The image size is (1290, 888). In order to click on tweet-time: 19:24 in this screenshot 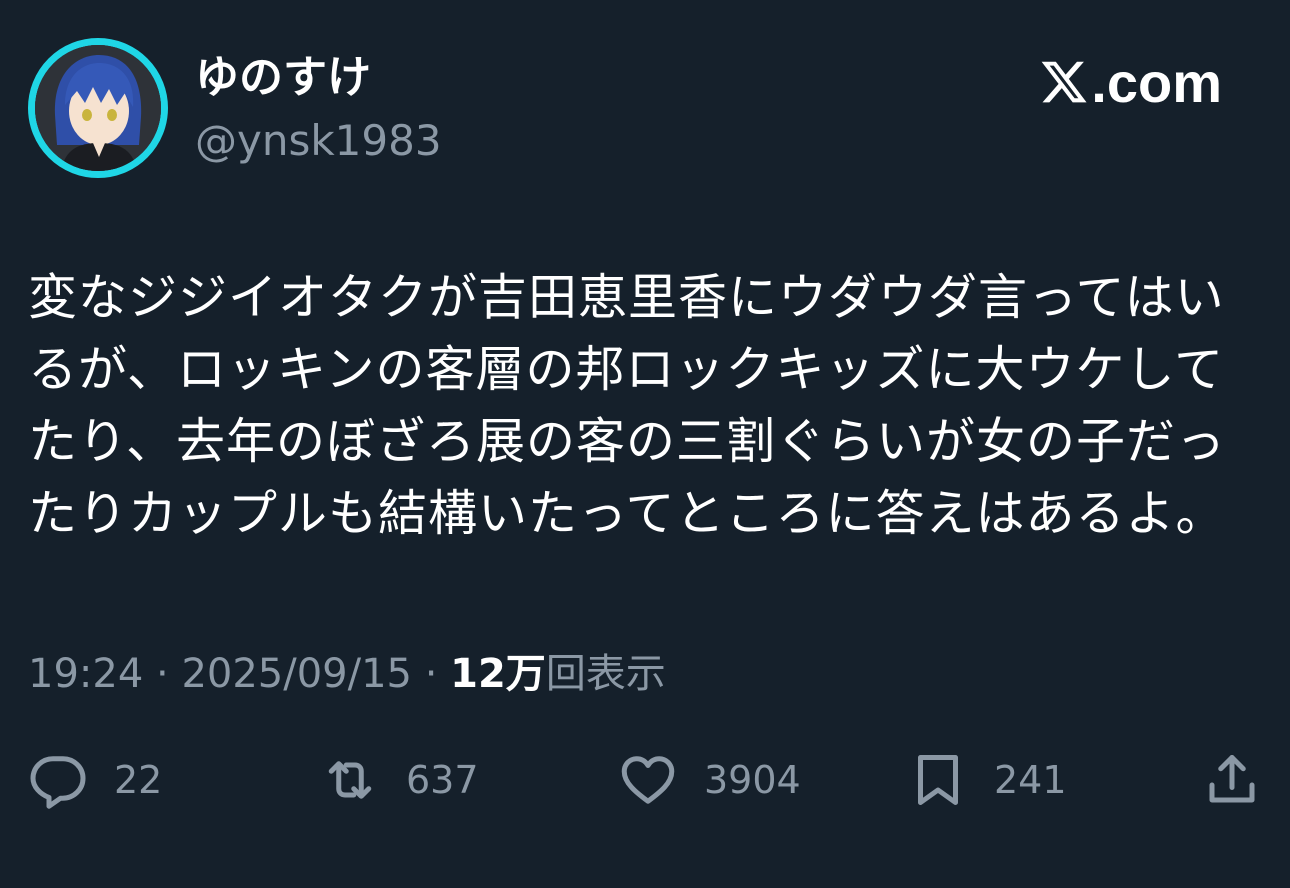, I will do `click(85, 674)`.